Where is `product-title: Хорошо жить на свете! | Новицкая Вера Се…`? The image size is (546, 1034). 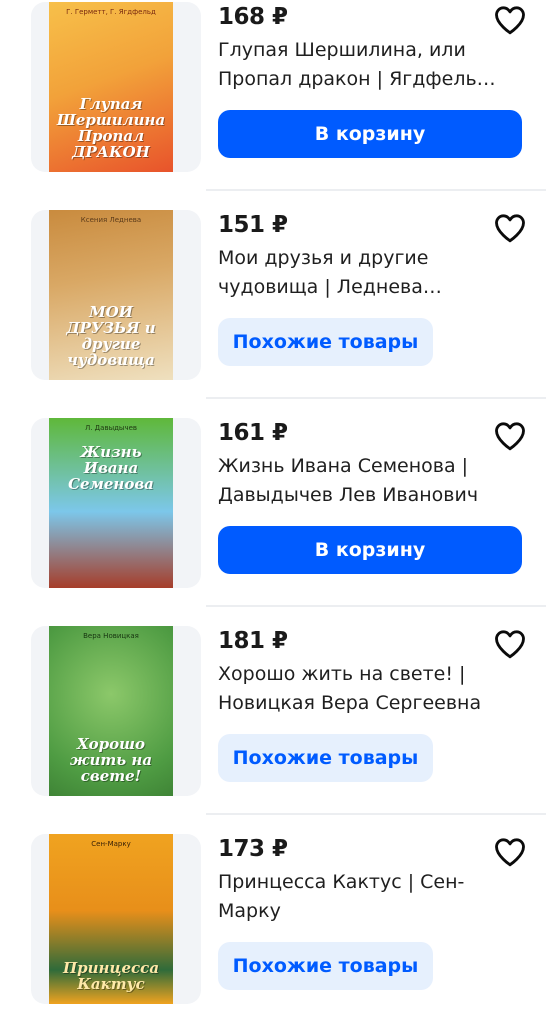
product-title: Хорошо жить на свете! | Новицкая Вера Се… is located at coordinates (358, 689).